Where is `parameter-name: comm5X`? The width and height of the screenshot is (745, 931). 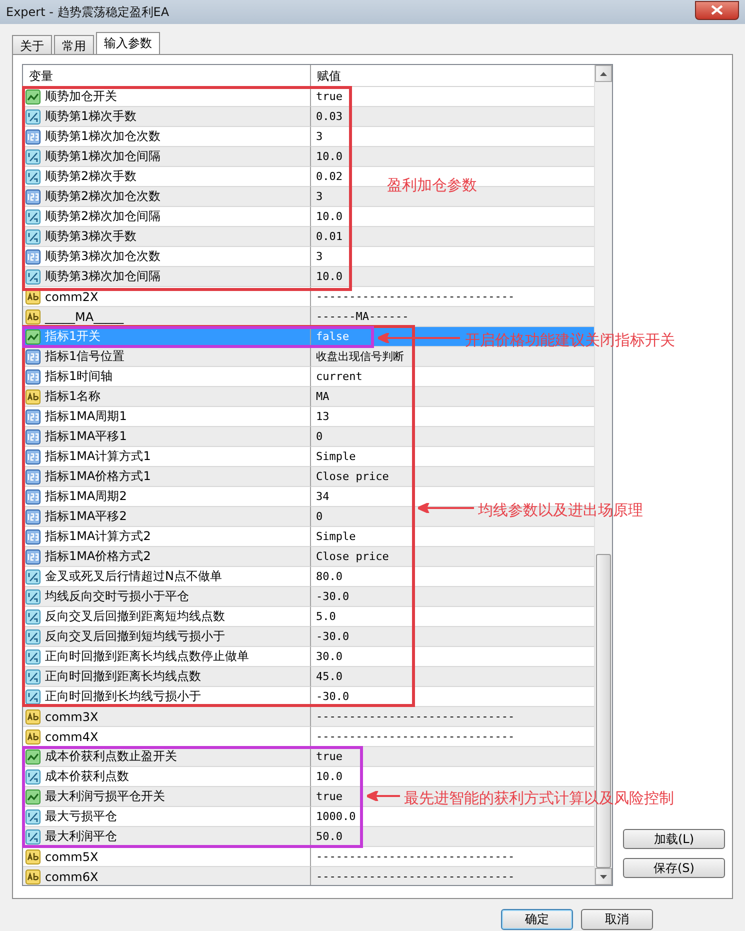 parameter-name: comm5X is located at coordinates (71, 857).